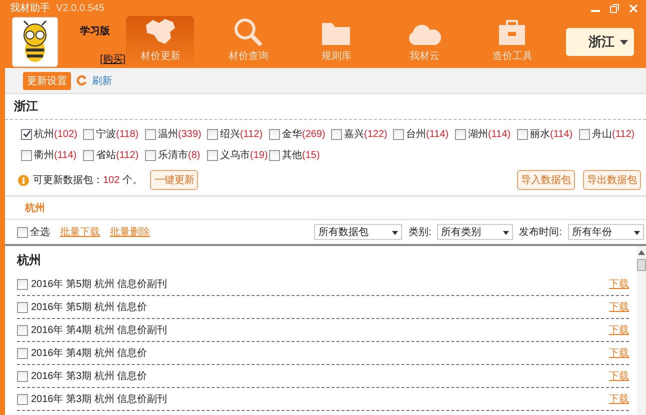  What do you see at coordinates (551, 134) in the screenshot?
I see `city-option: 丽水(114)` at bounding box center [551, 134].